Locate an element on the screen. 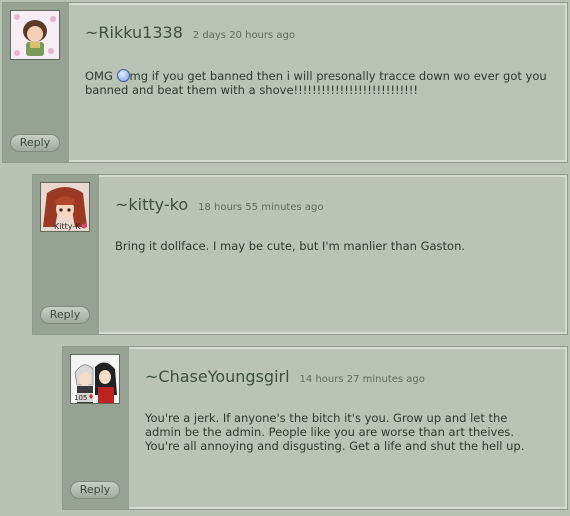  username: ~Rikku1338 is located at coordinates (134, 32).